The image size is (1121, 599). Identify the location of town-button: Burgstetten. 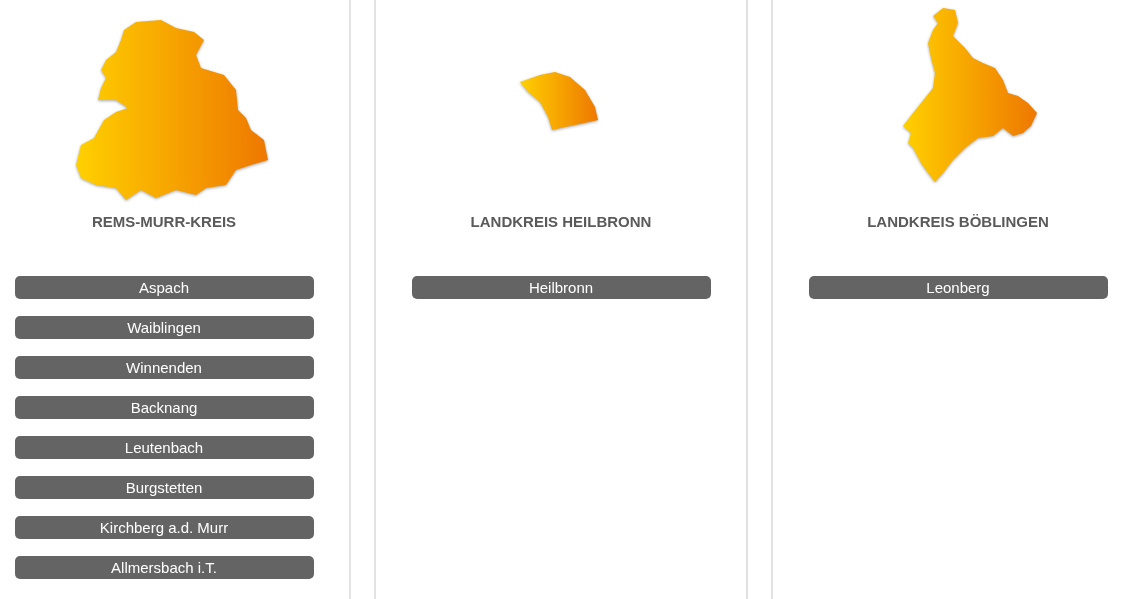
(164, 487).